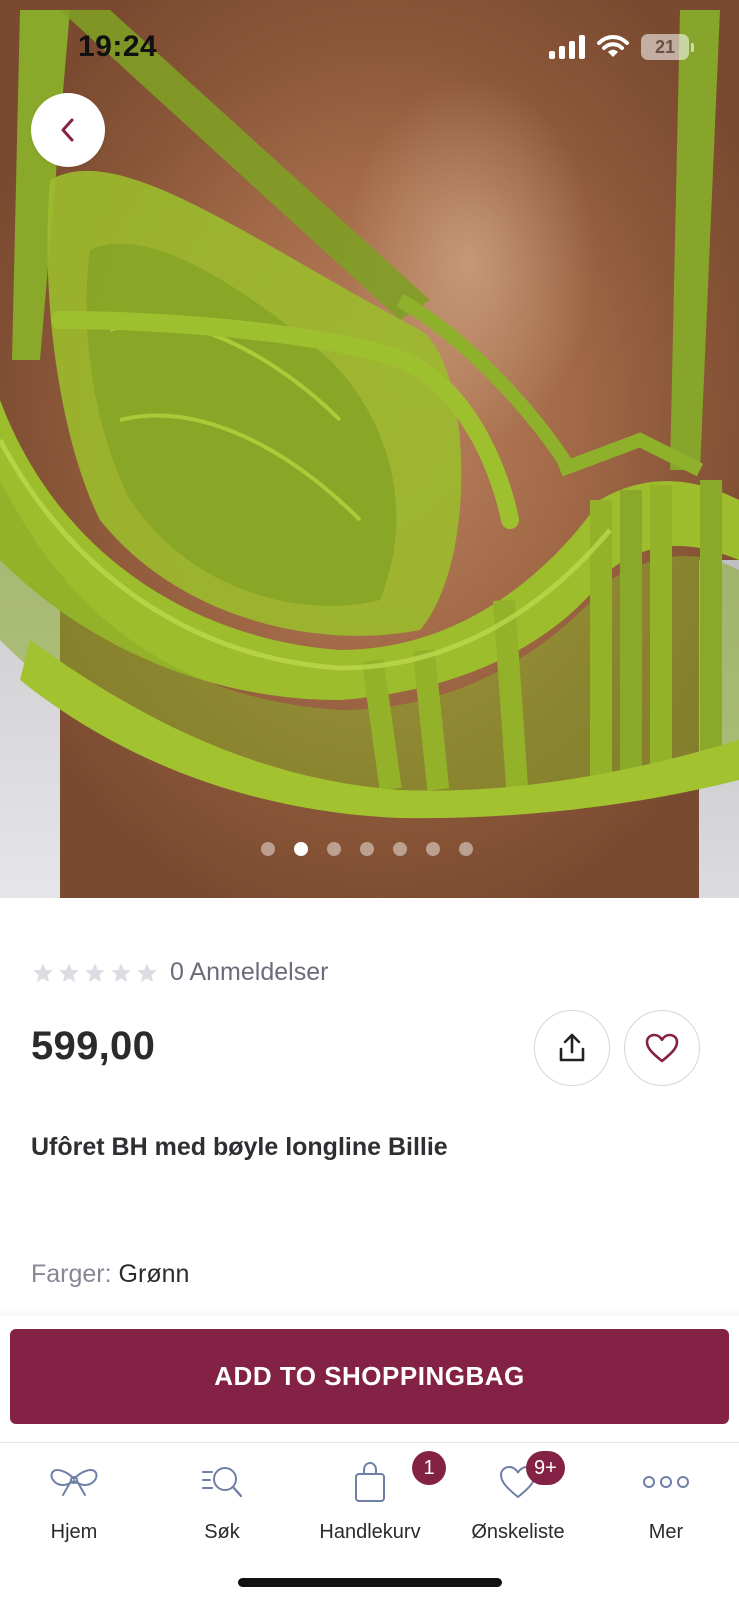 The height and width of the screenshot is (1600, 739). I want to click on tab-search: Søk, so click(222, 1498).